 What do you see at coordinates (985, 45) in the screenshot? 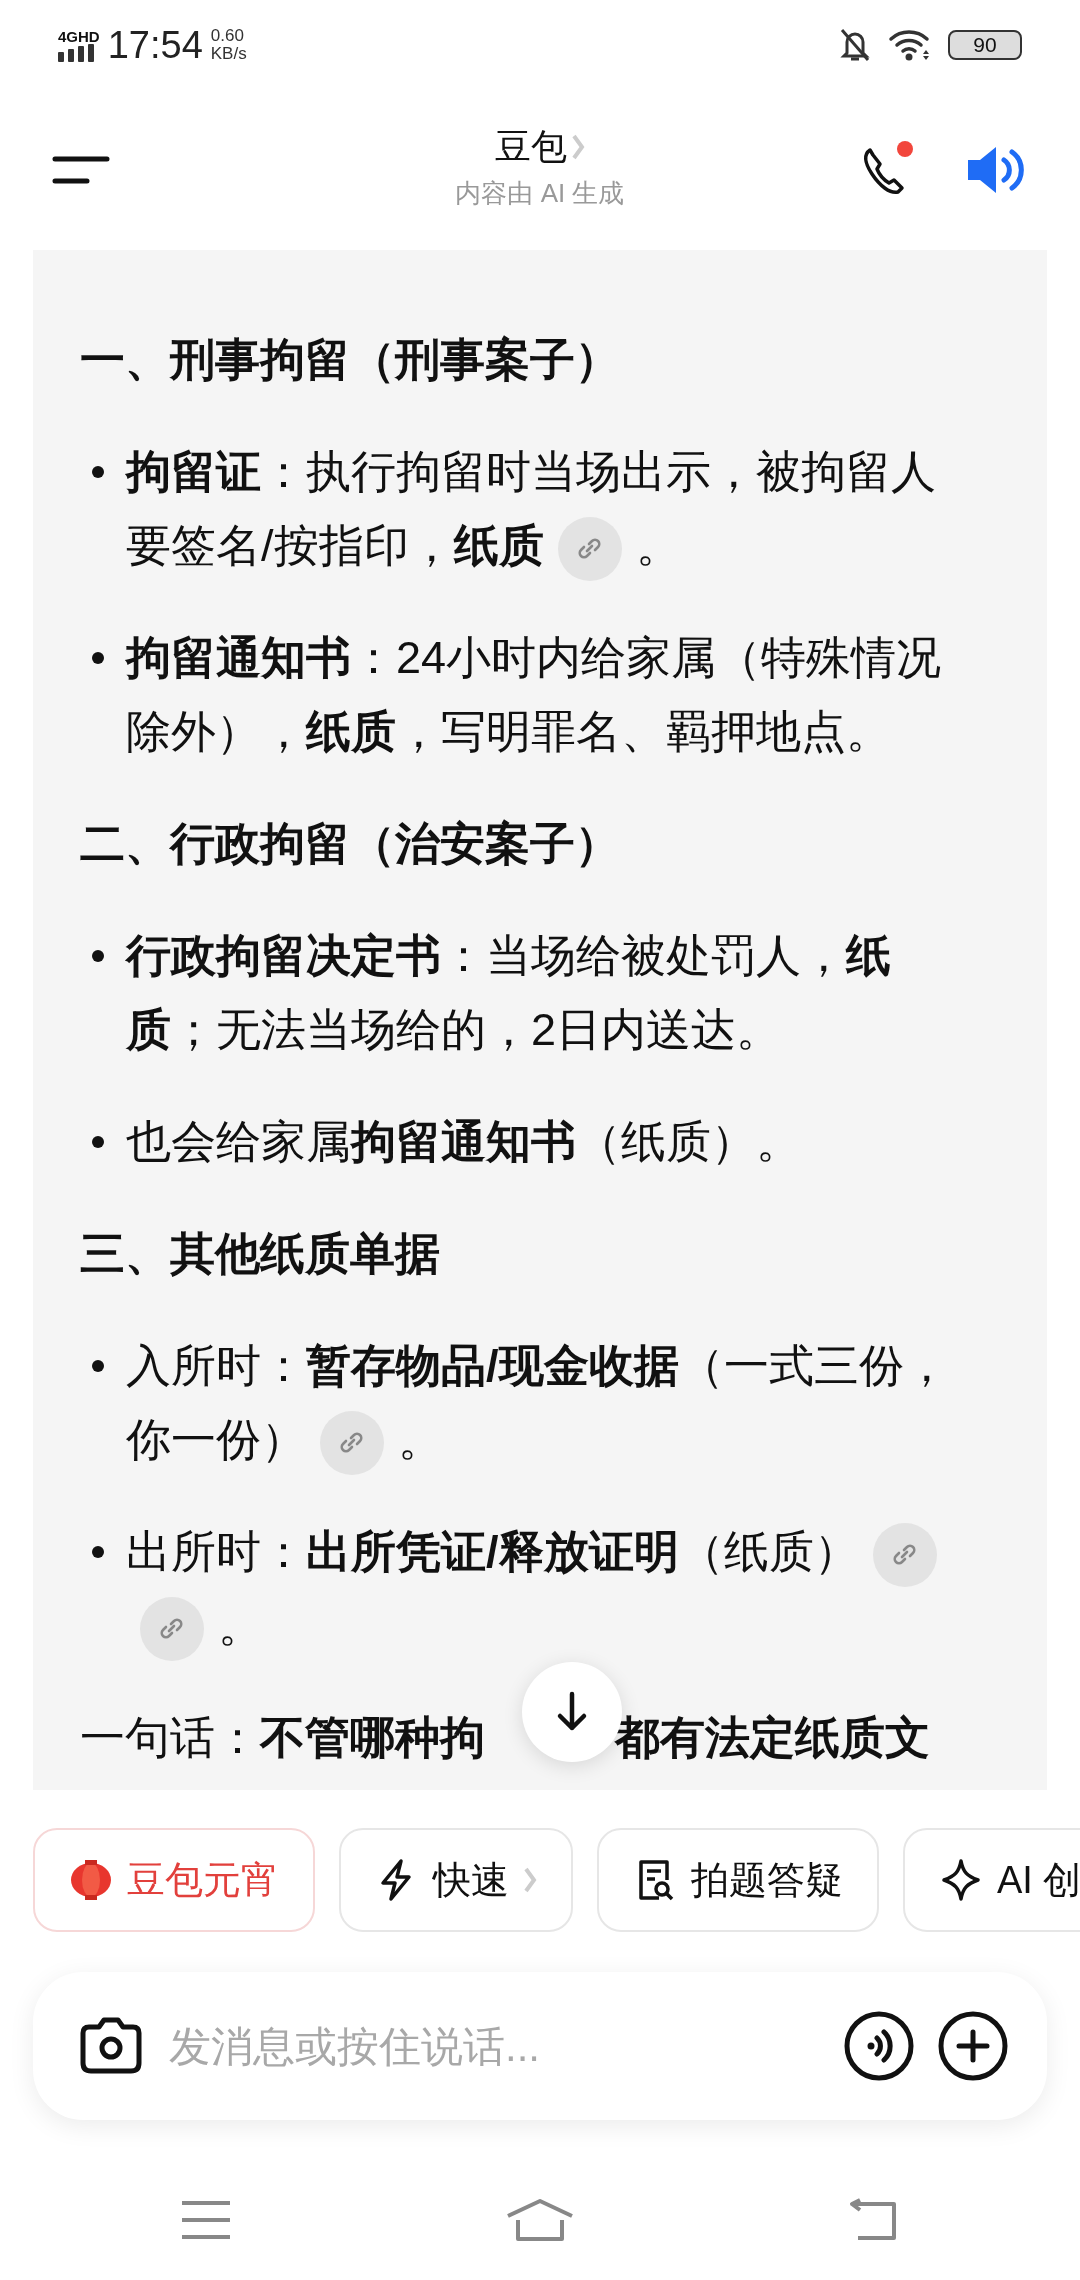
I see `battery-level: 90` at bounding box center [985, 45].